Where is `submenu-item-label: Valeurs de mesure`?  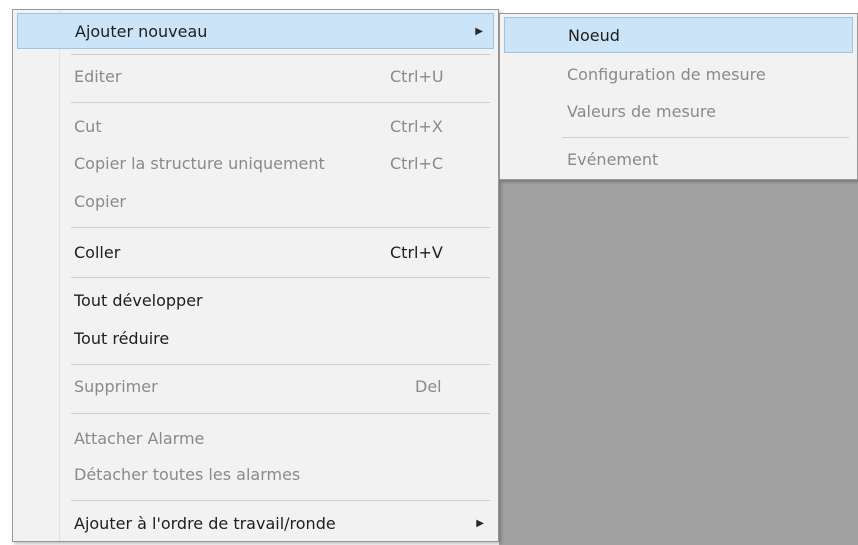 submenu-item-label: Valeurs de mesure is located at coordinates (641, 111).